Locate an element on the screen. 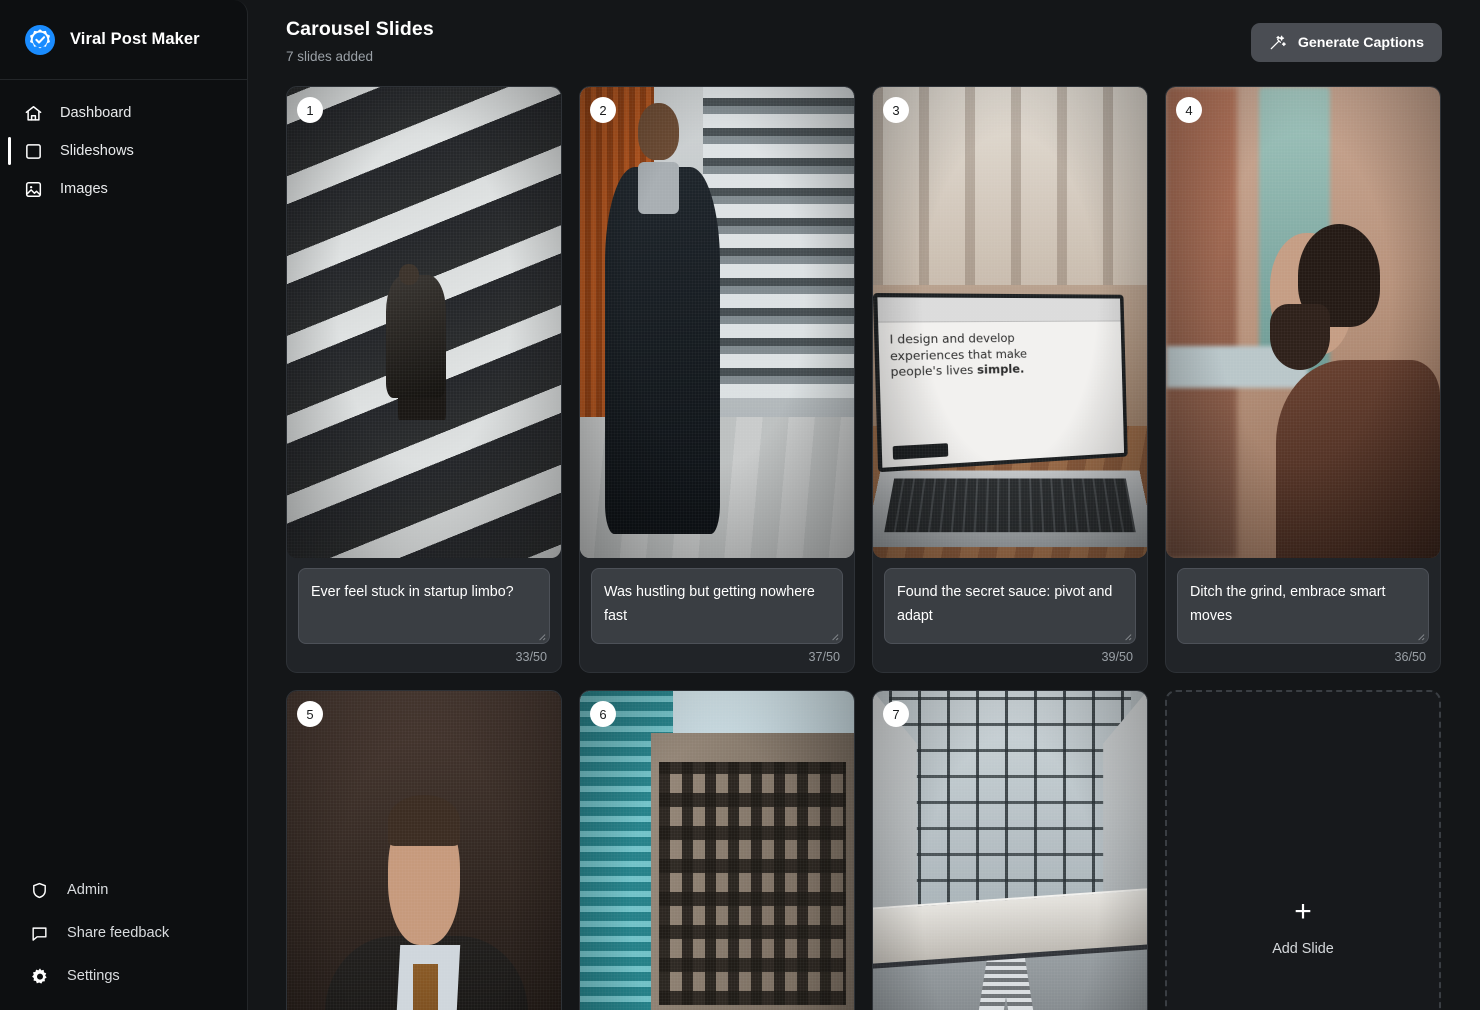  slide-thumbnail: 1 is located at coordinates (424, 322).